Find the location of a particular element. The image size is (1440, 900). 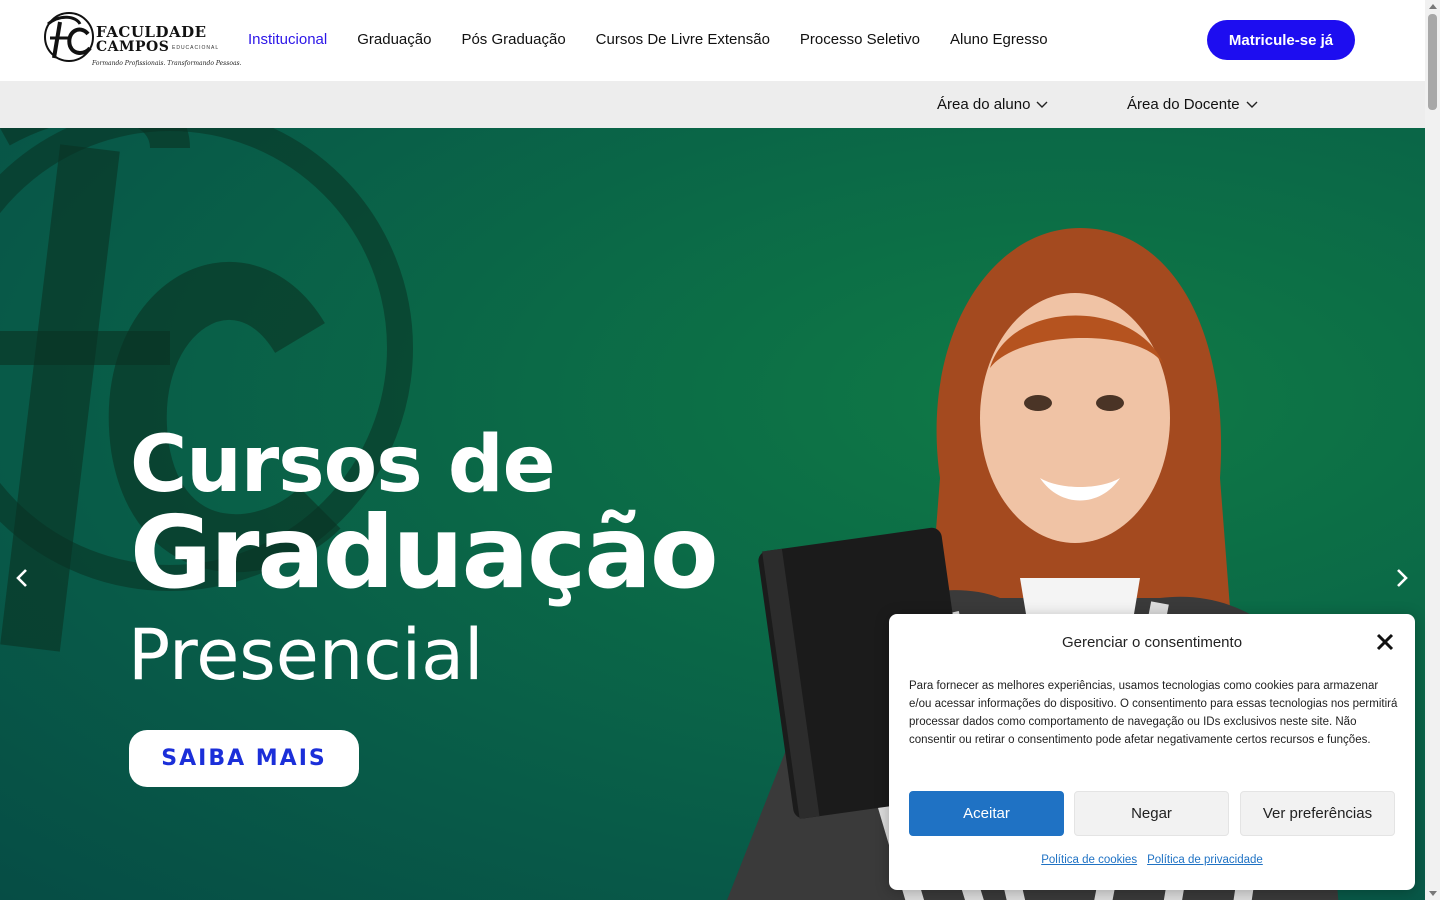

area-docente-dropdown: Área do Docente is located at coordinates (1192, 104).